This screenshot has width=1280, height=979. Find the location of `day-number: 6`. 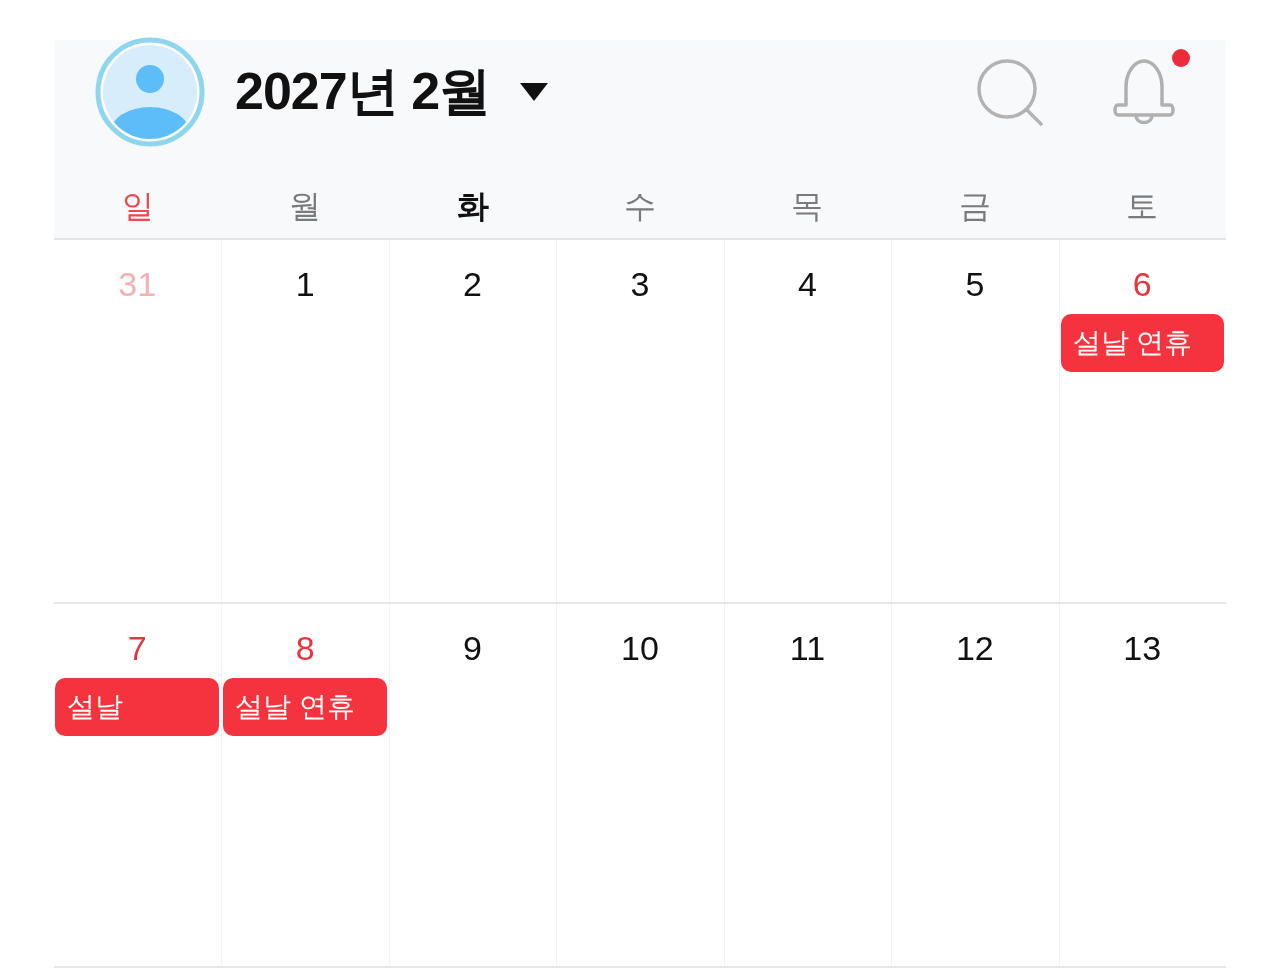

day-number: 6 is located at coordinates (1142, 284).